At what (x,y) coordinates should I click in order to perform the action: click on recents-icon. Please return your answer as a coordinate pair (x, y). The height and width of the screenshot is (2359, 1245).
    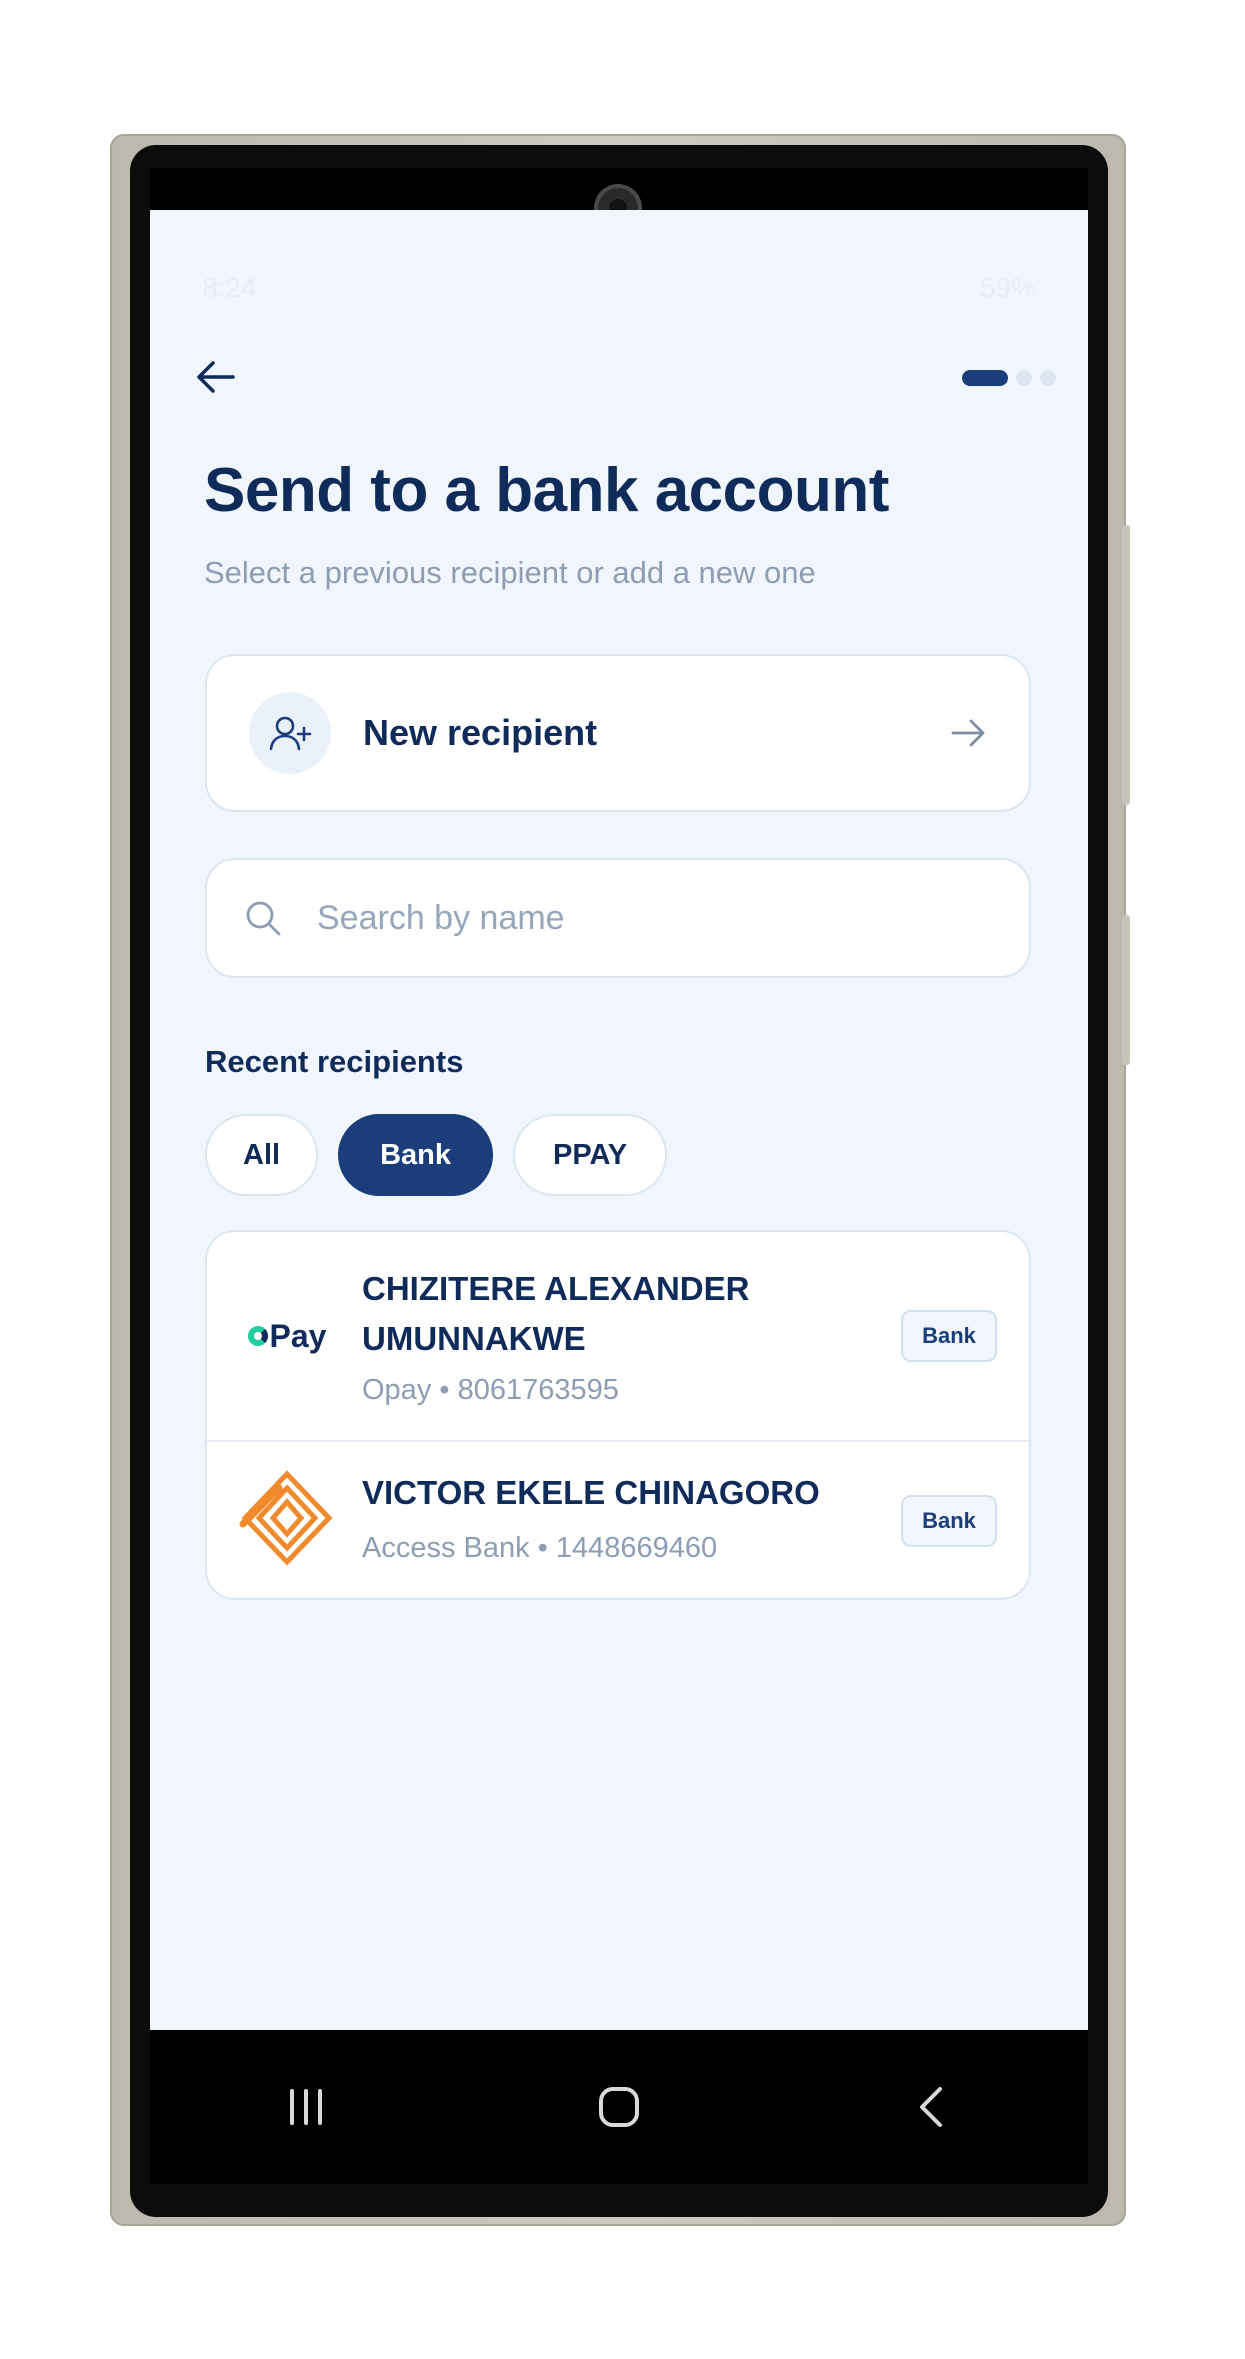
    Looking at the image, I should click on (306, 2107).